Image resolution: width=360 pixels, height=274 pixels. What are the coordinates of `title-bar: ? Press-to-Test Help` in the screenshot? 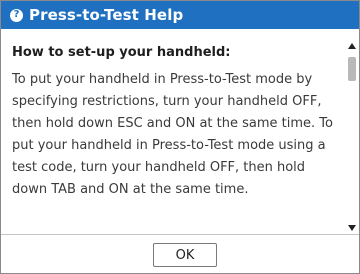 It's located at (180, 15).